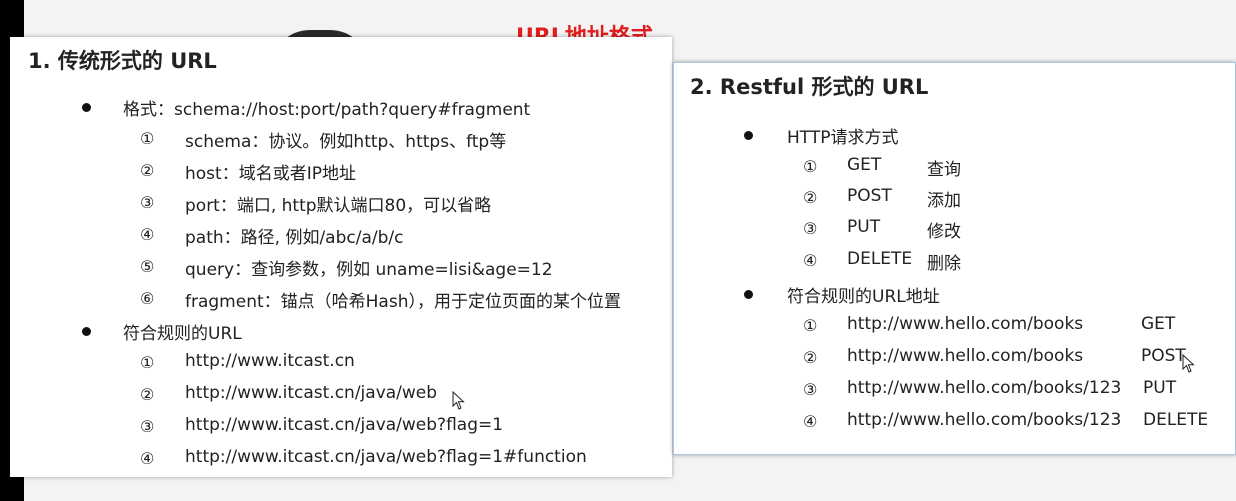  What do you see at coordinates (863, 297) in the screenshot?
I see `url-rules-heading: 符合规则的URL地址` at bounding box center [863, 297].